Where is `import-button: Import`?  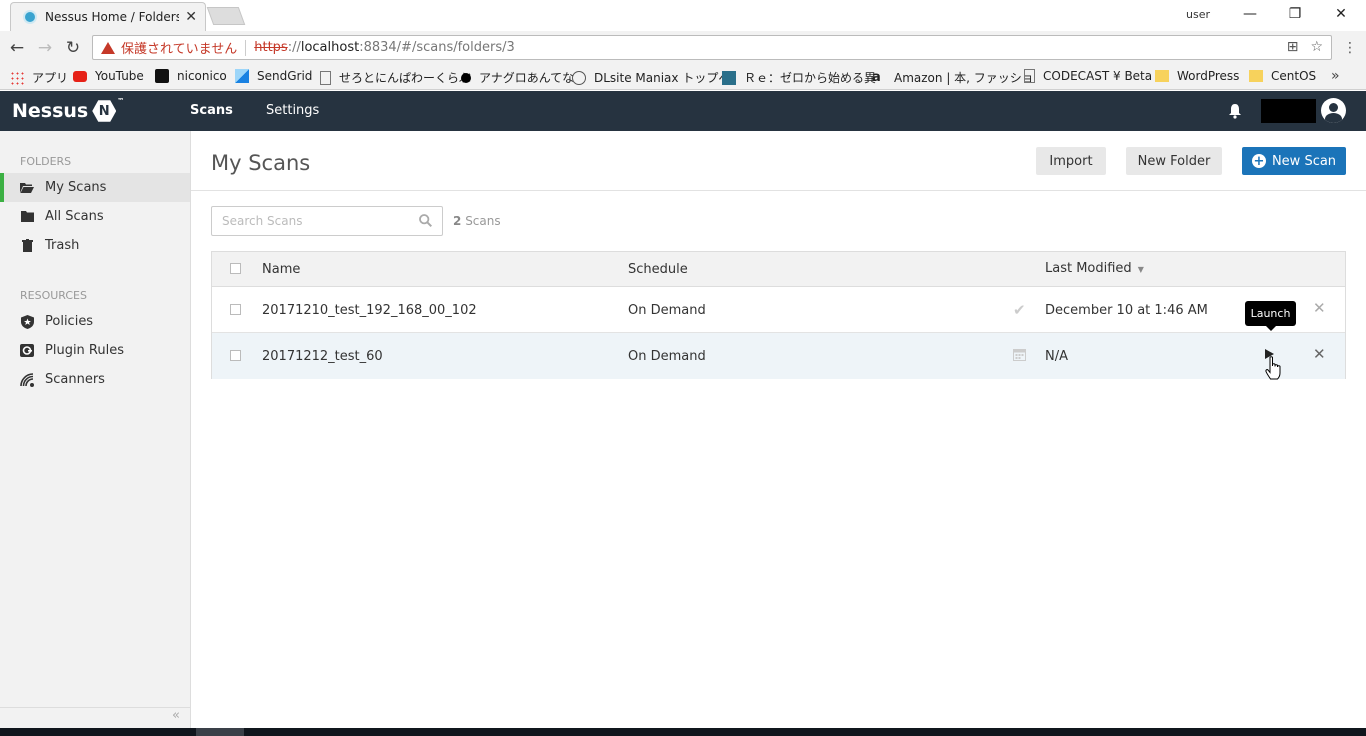
import-button: Import is located at coordinates (1071, 161).